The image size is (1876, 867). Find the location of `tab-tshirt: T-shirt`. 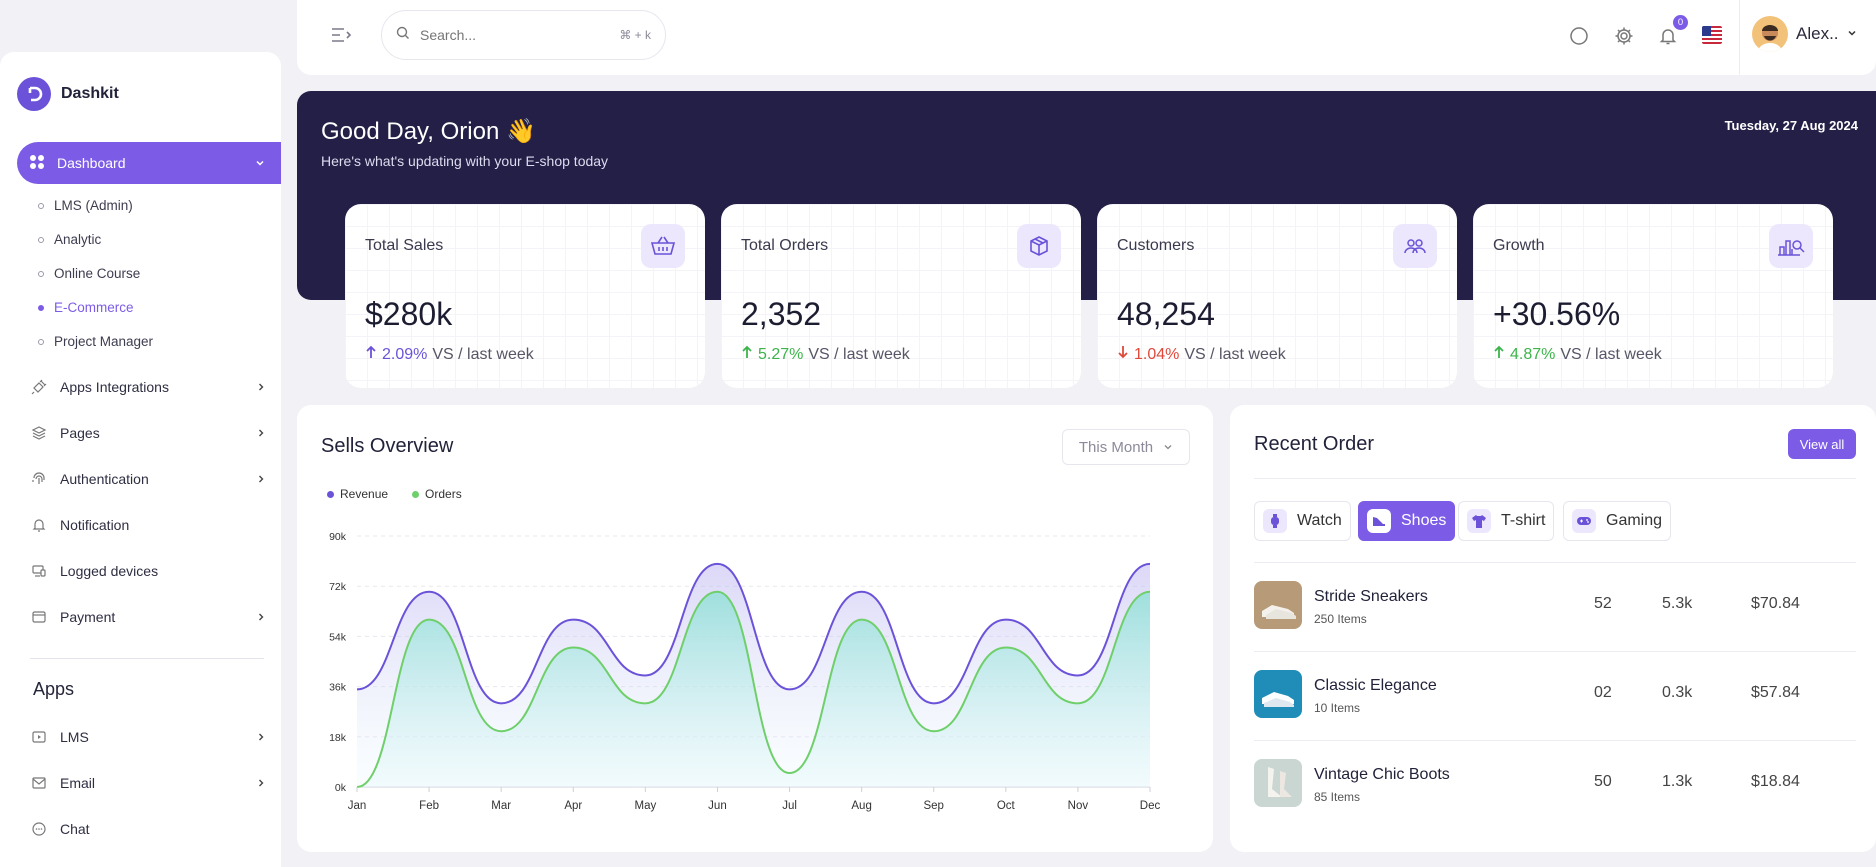

tab-tshirt: T-shirt is located at coordinates (1506, 521).